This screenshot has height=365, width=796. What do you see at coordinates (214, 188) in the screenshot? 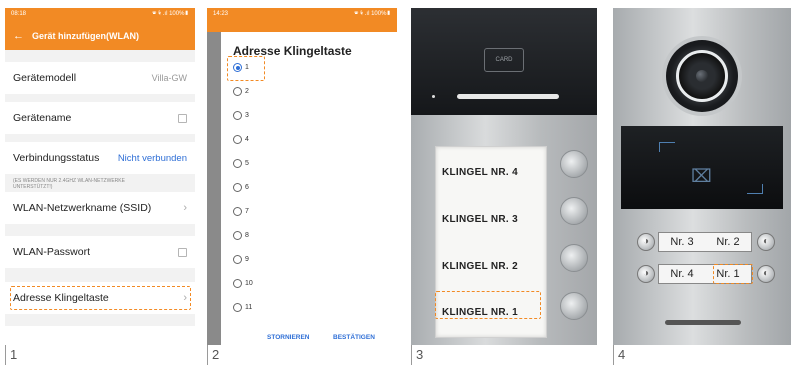
I see `dim-overlay` at bounding box center [214, 188].